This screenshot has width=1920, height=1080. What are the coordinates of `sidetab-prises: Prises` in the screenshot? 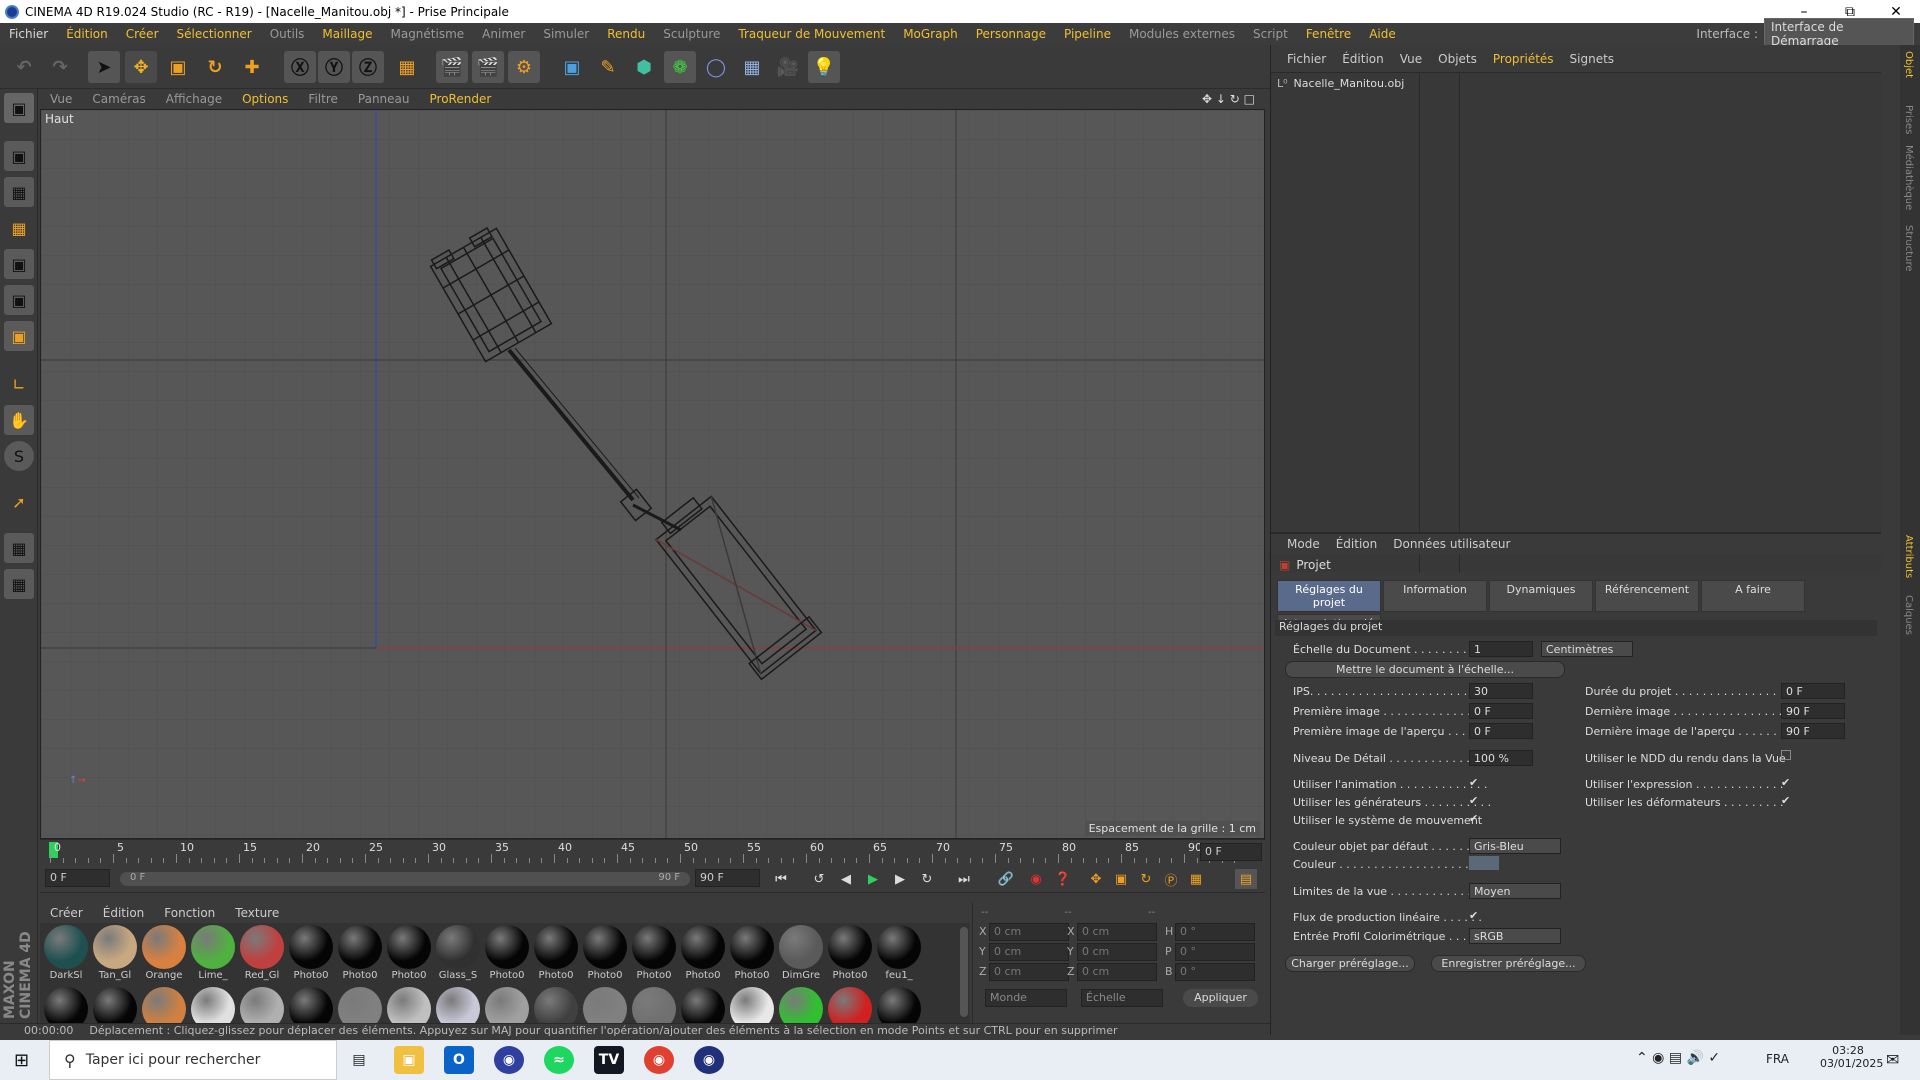 It's located at (1908, 119).